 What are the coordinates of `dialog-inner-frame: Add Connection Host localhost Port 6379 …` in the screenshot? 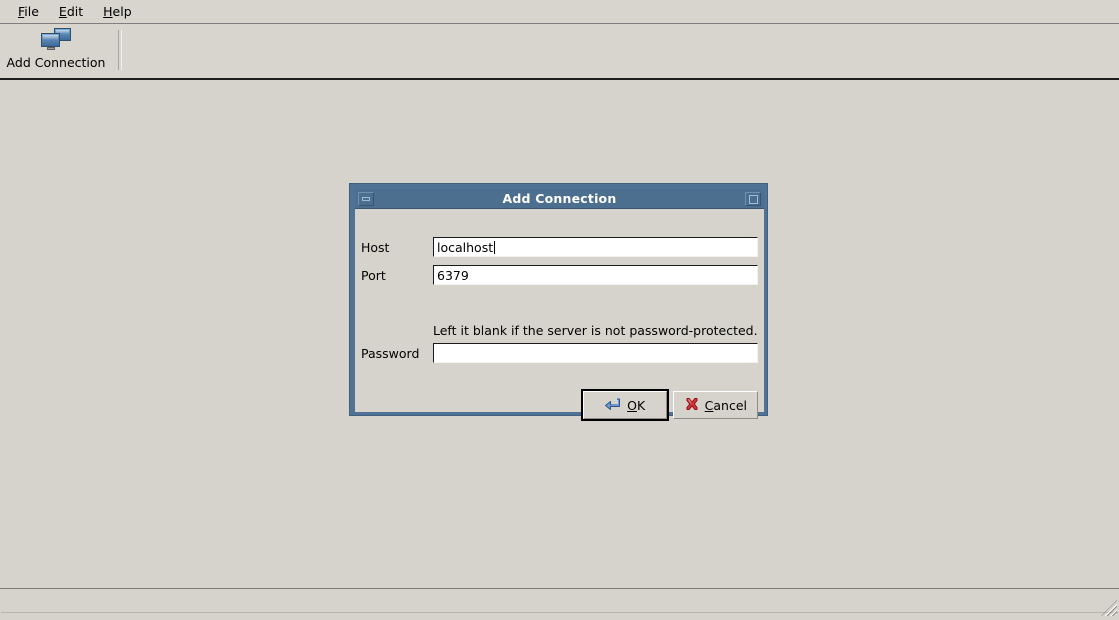 It's located at (559, 305).